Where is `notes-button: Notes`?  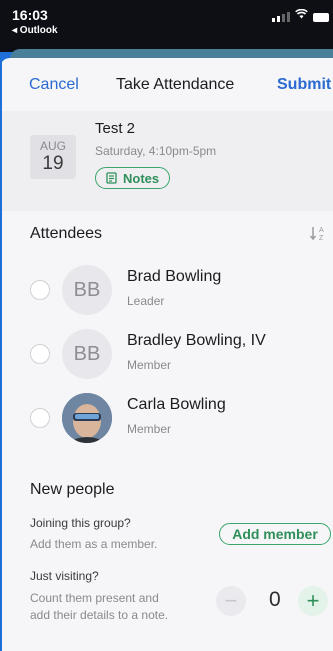 notes-button: Notes is located at coordinates (133, 178).